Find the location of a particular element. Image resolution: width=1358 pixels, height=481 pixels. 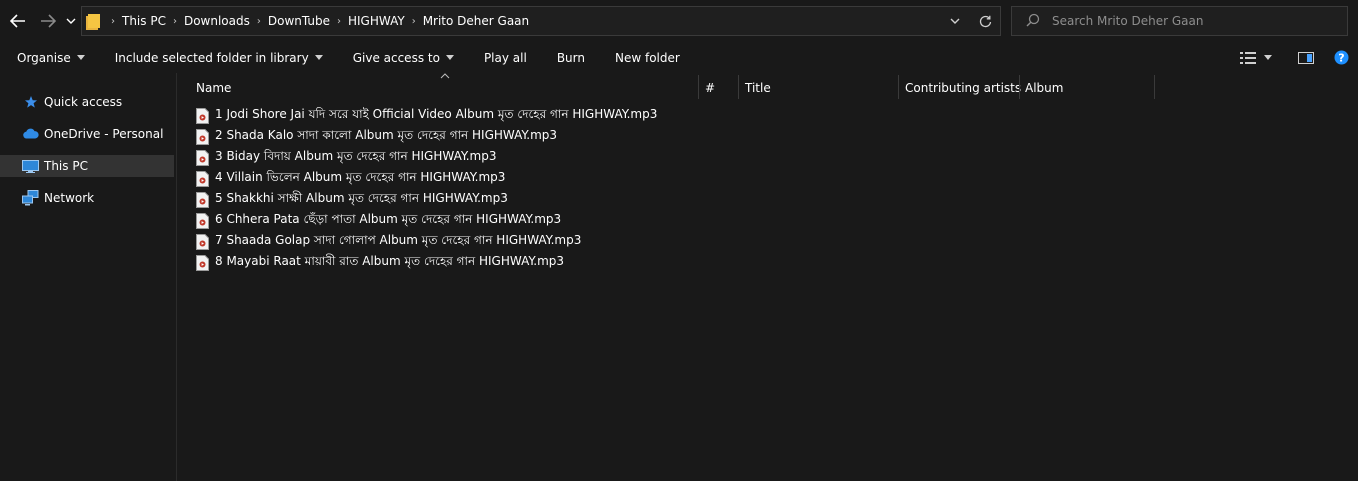

breadcrumb-current-folder: Mrito Deher Gaan is located at coordinates (476, 21).